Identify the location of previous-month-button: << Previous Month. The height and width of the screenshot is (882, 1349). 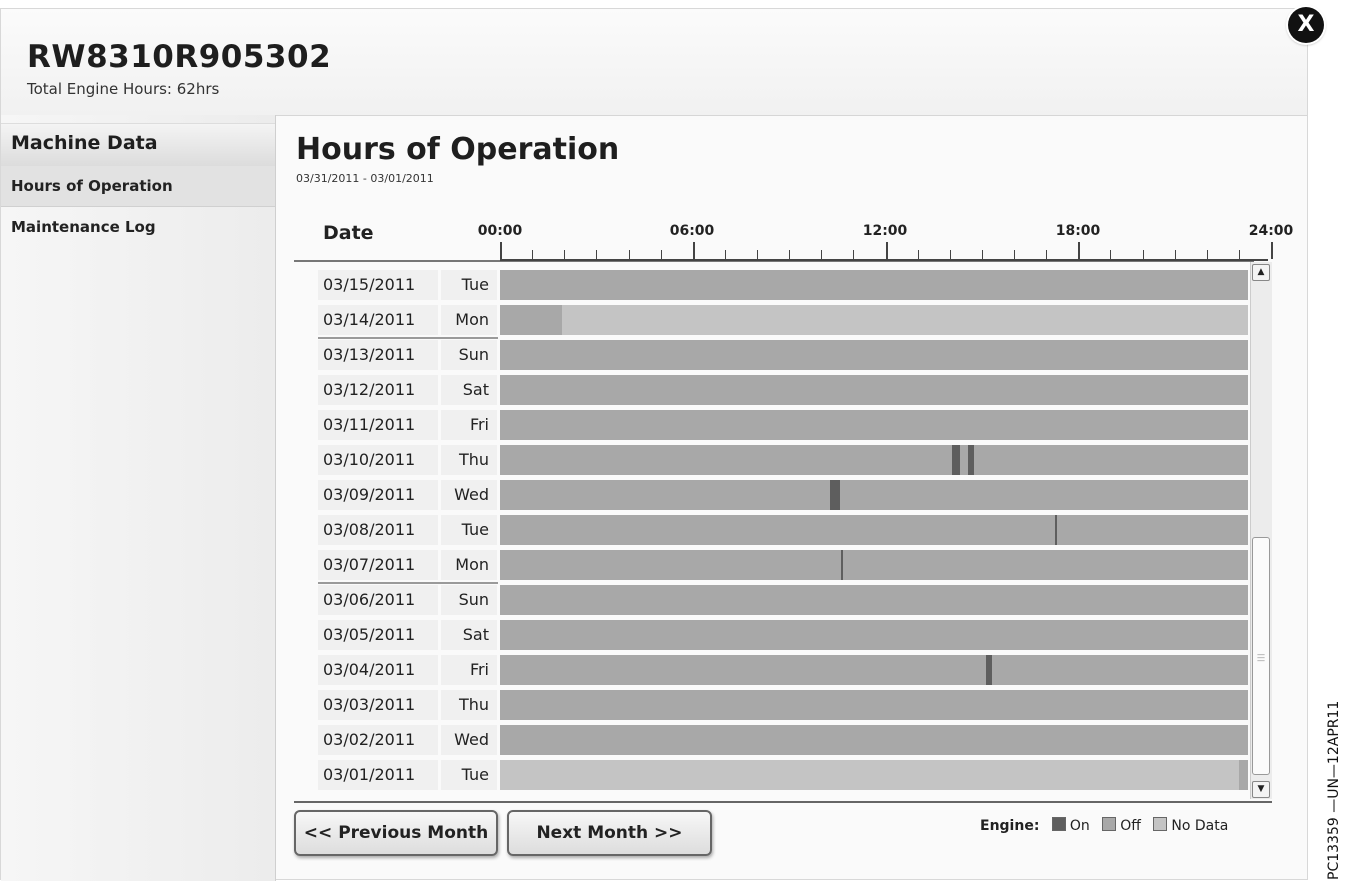
(396, 833).